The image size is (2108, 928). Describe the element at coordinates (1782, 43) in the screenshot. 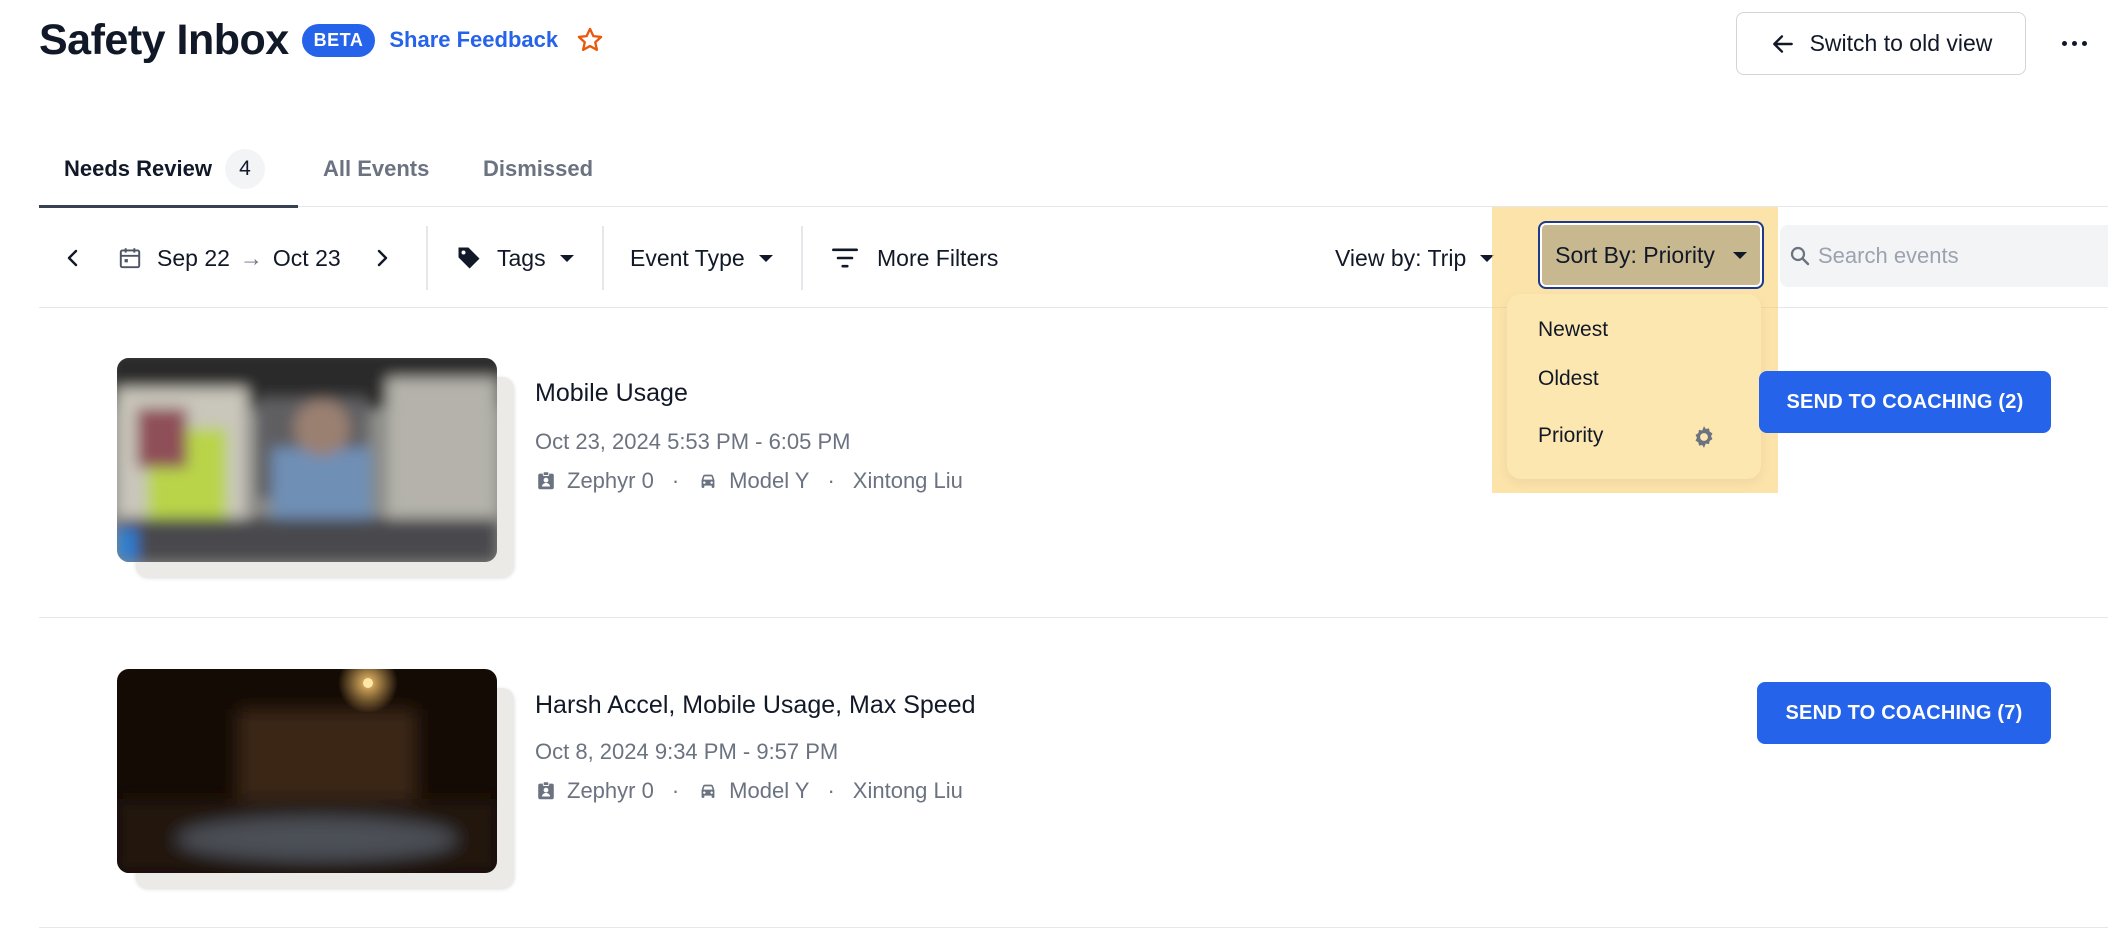

I see `arrow-left-icon` at that location.